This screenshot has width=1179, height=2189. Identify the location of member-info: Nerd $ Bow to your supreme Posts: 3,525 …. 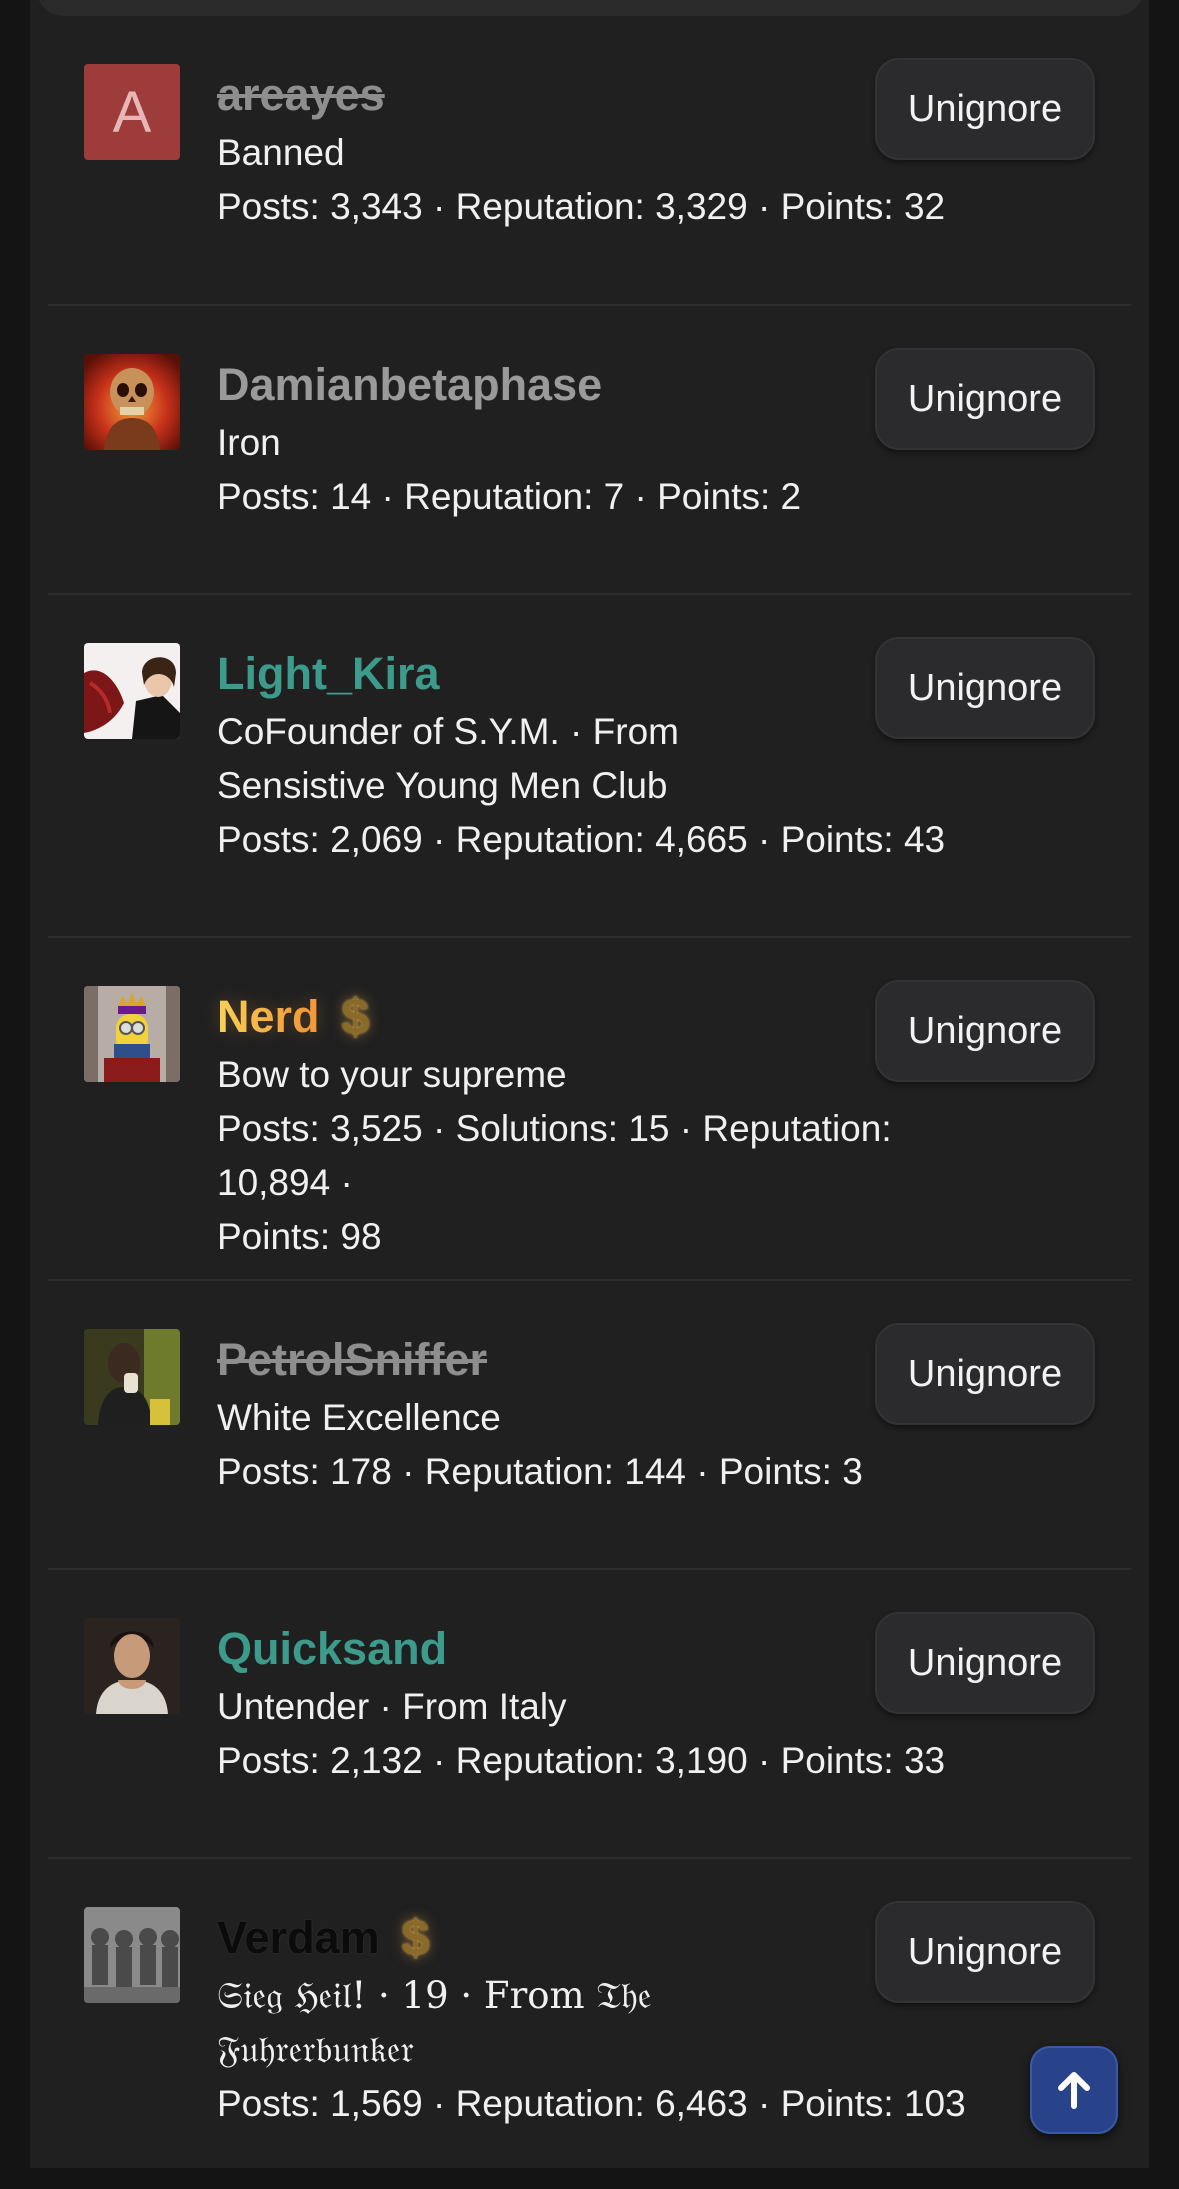
(597, 1125).